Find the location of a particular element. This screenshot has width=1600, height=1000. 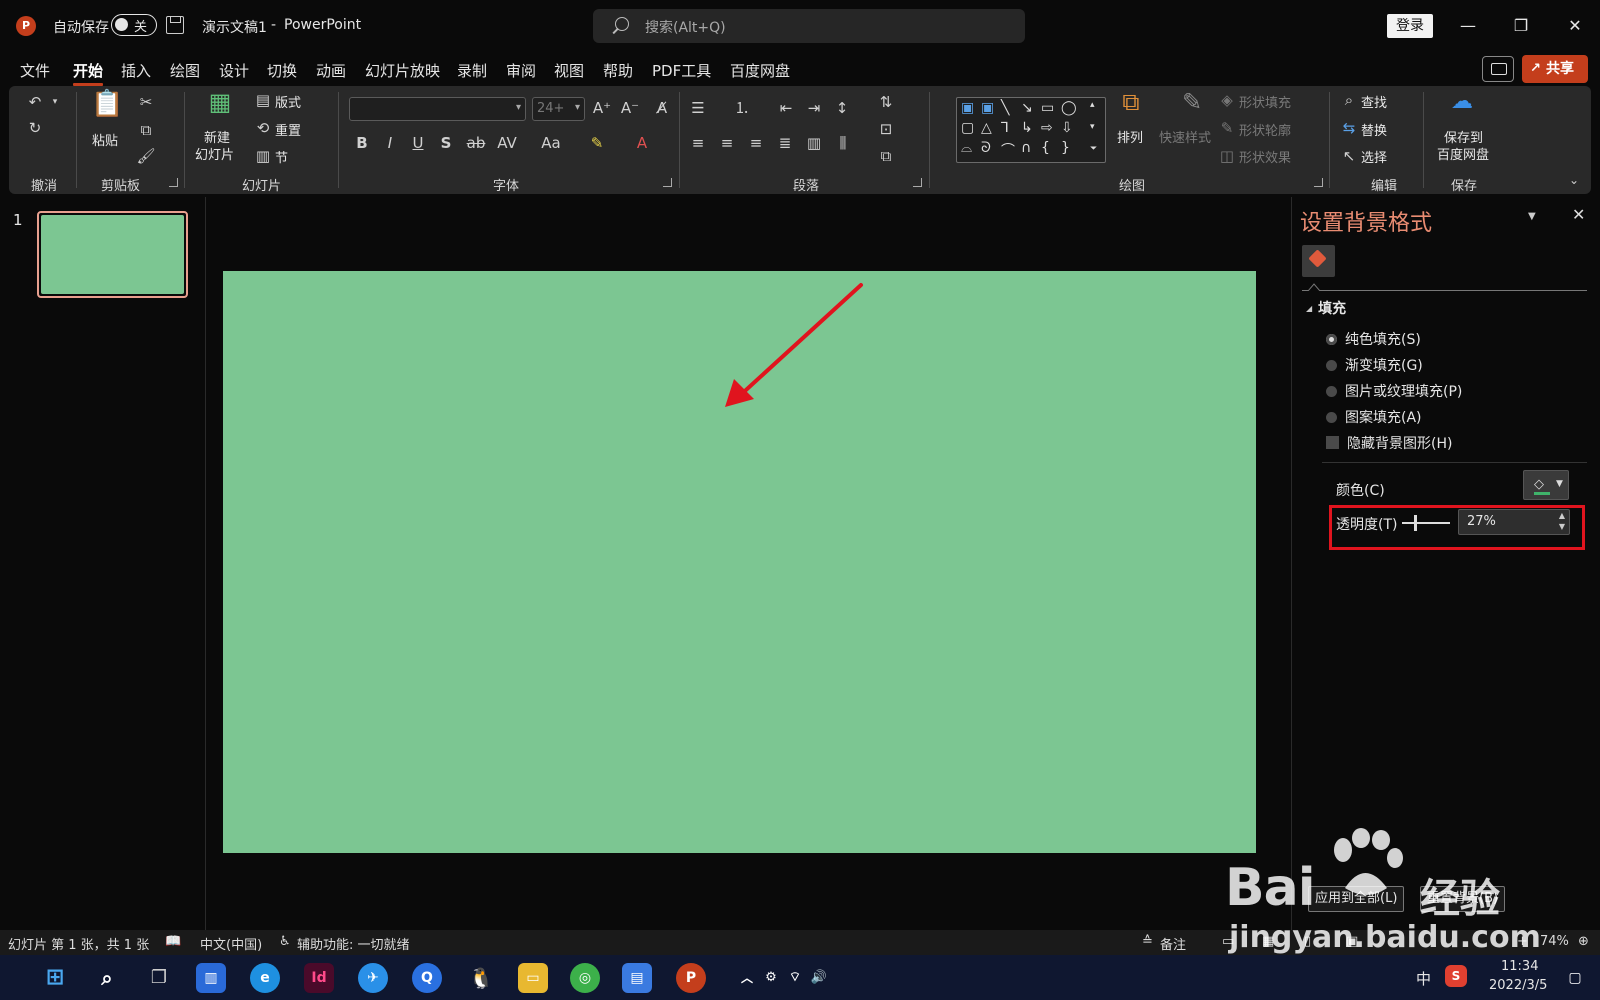

fit-slide-icon: ⊕ is located at coordinates (1583, 941).